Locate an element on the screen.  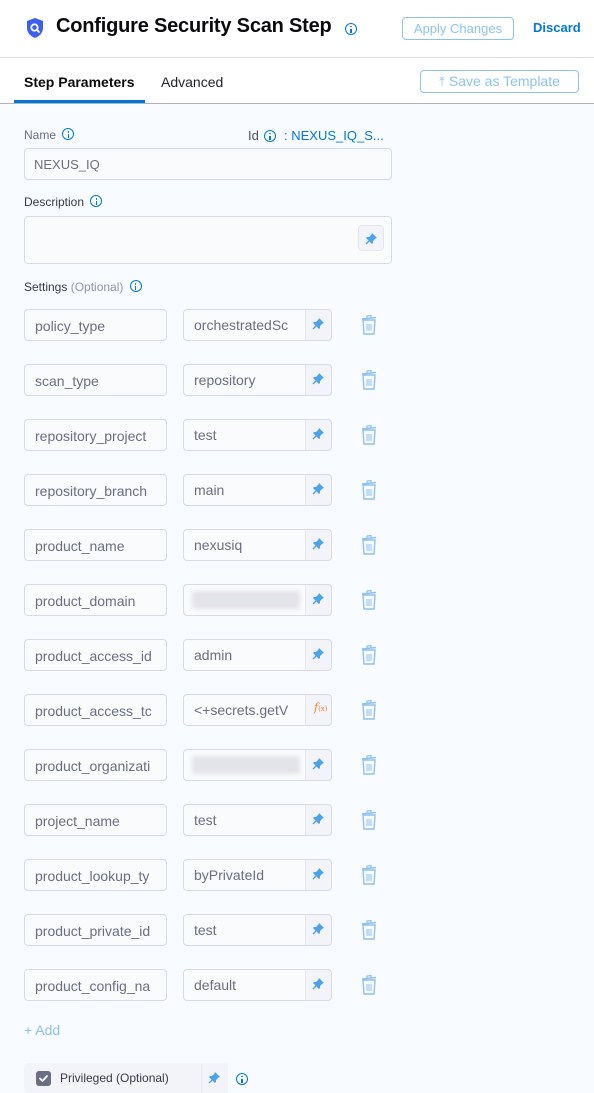
name-input: NEXUS_IQ is located at coordinates (208, 164).